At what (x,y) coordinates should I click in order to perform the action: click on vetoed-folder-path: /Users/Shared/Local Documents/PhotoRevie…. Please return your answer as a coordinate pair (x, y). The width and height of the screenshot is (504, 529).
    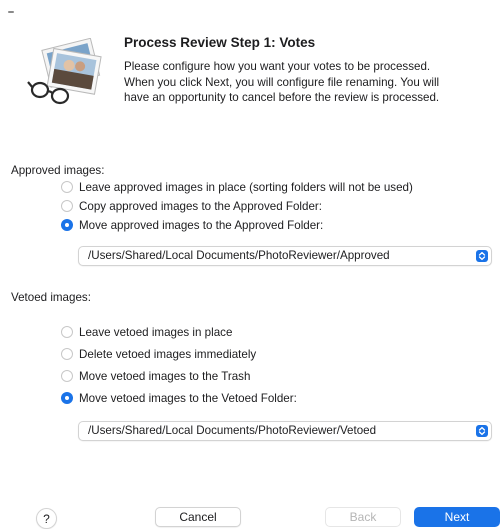
    Looking at the image, I should click on (232, 430).